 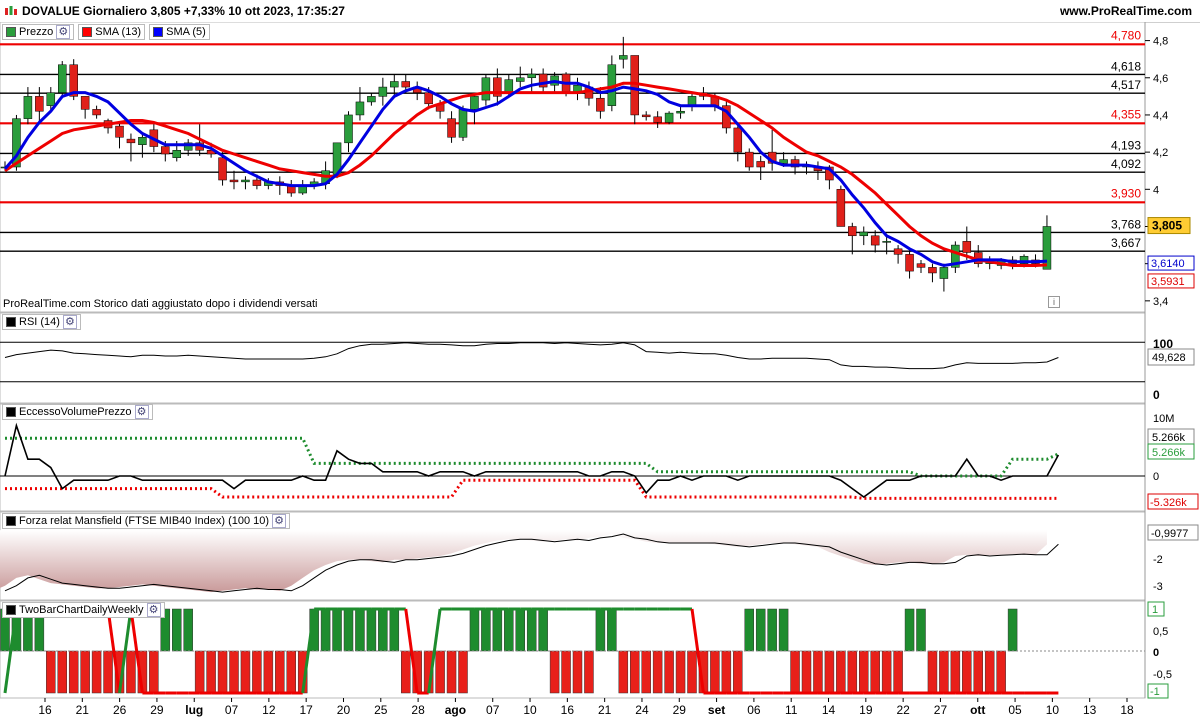 What do you see at coordinates (829, 710) in the screenshot?
I see `x-tick-label: 14` at bounding box center [829, 710].